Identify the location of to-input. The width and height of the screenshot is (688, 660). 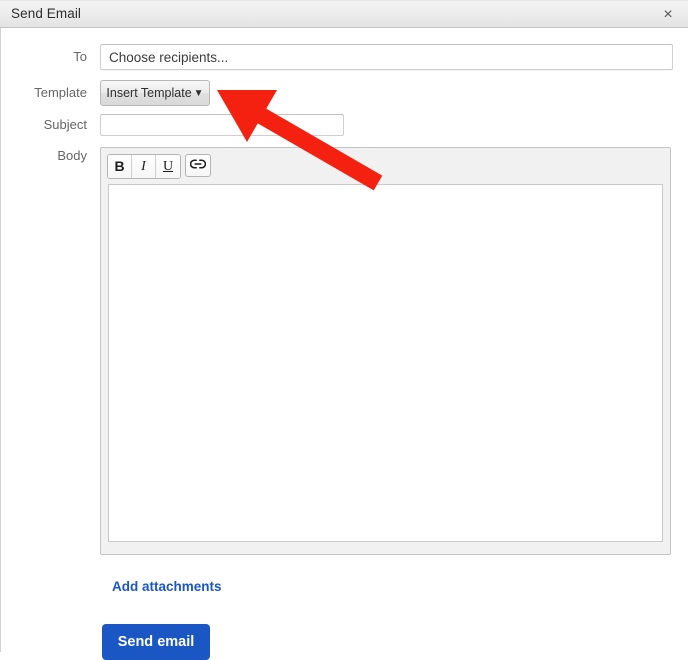
(386, 57).